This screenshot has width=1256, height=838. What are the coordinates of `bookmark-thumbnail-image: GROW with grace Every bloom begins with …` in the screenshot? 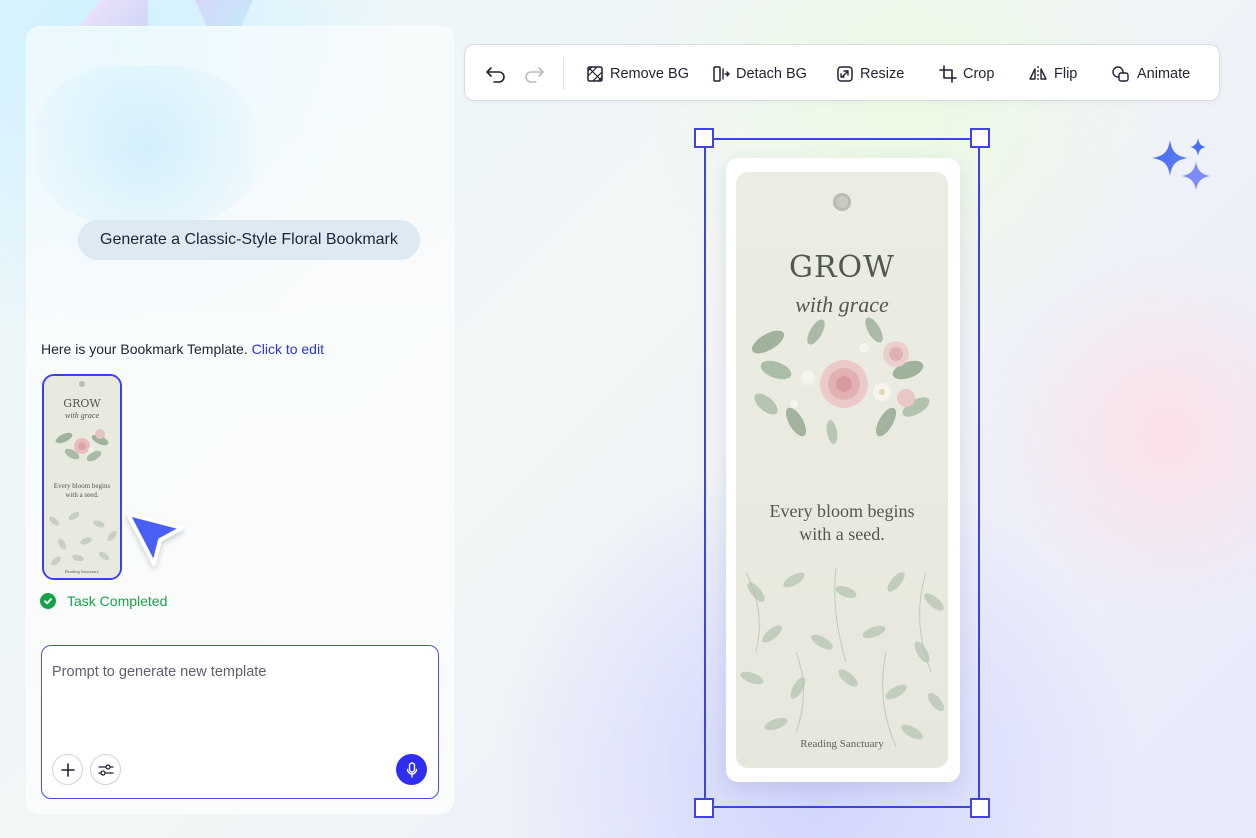 It's located at (82, 477).